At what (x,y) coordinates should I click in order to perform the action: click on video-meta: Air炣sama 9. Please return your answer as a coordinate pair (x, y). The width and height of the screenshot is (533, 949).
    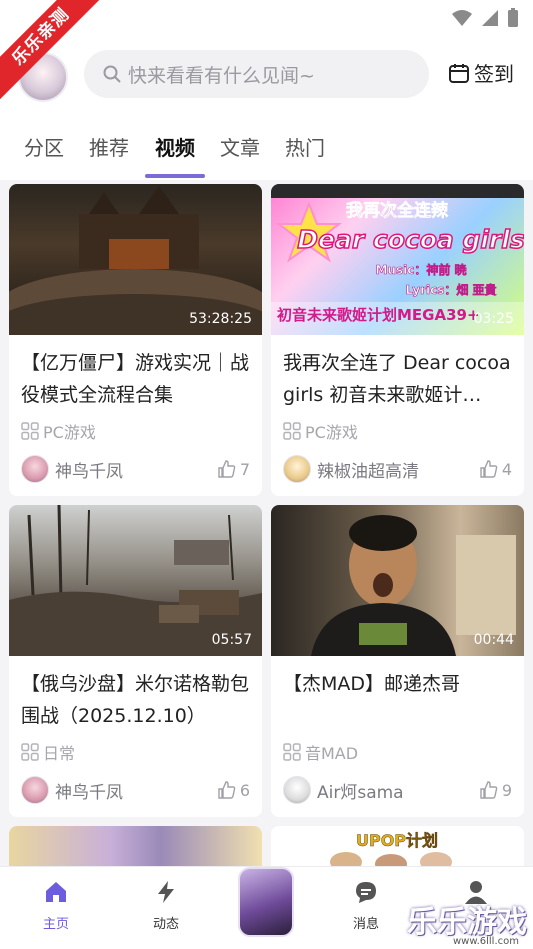
    Looking at the image, I should click on (397, 790).